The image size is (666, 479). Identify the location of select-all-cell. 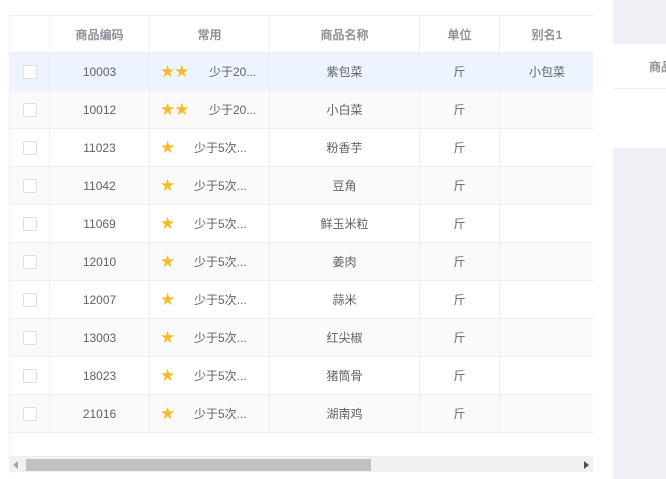
(30, 34).